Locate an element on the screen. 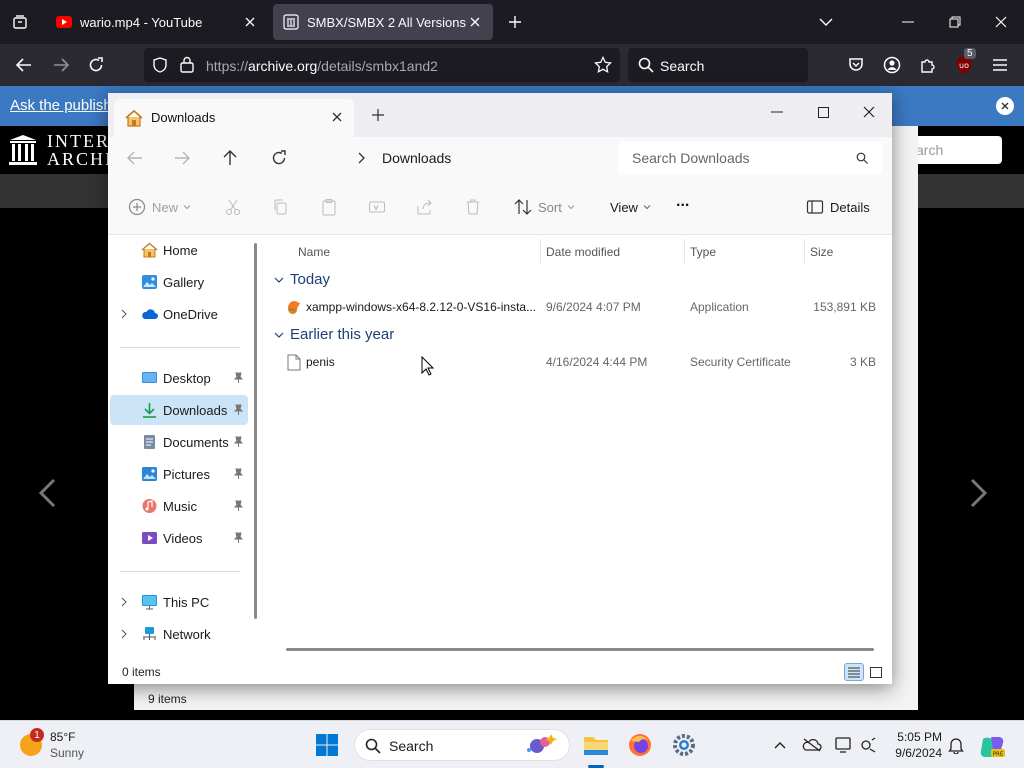 This screenshot has height=768, width=1024. breadcrumb: Downloads is located at coordinates (460, 158).